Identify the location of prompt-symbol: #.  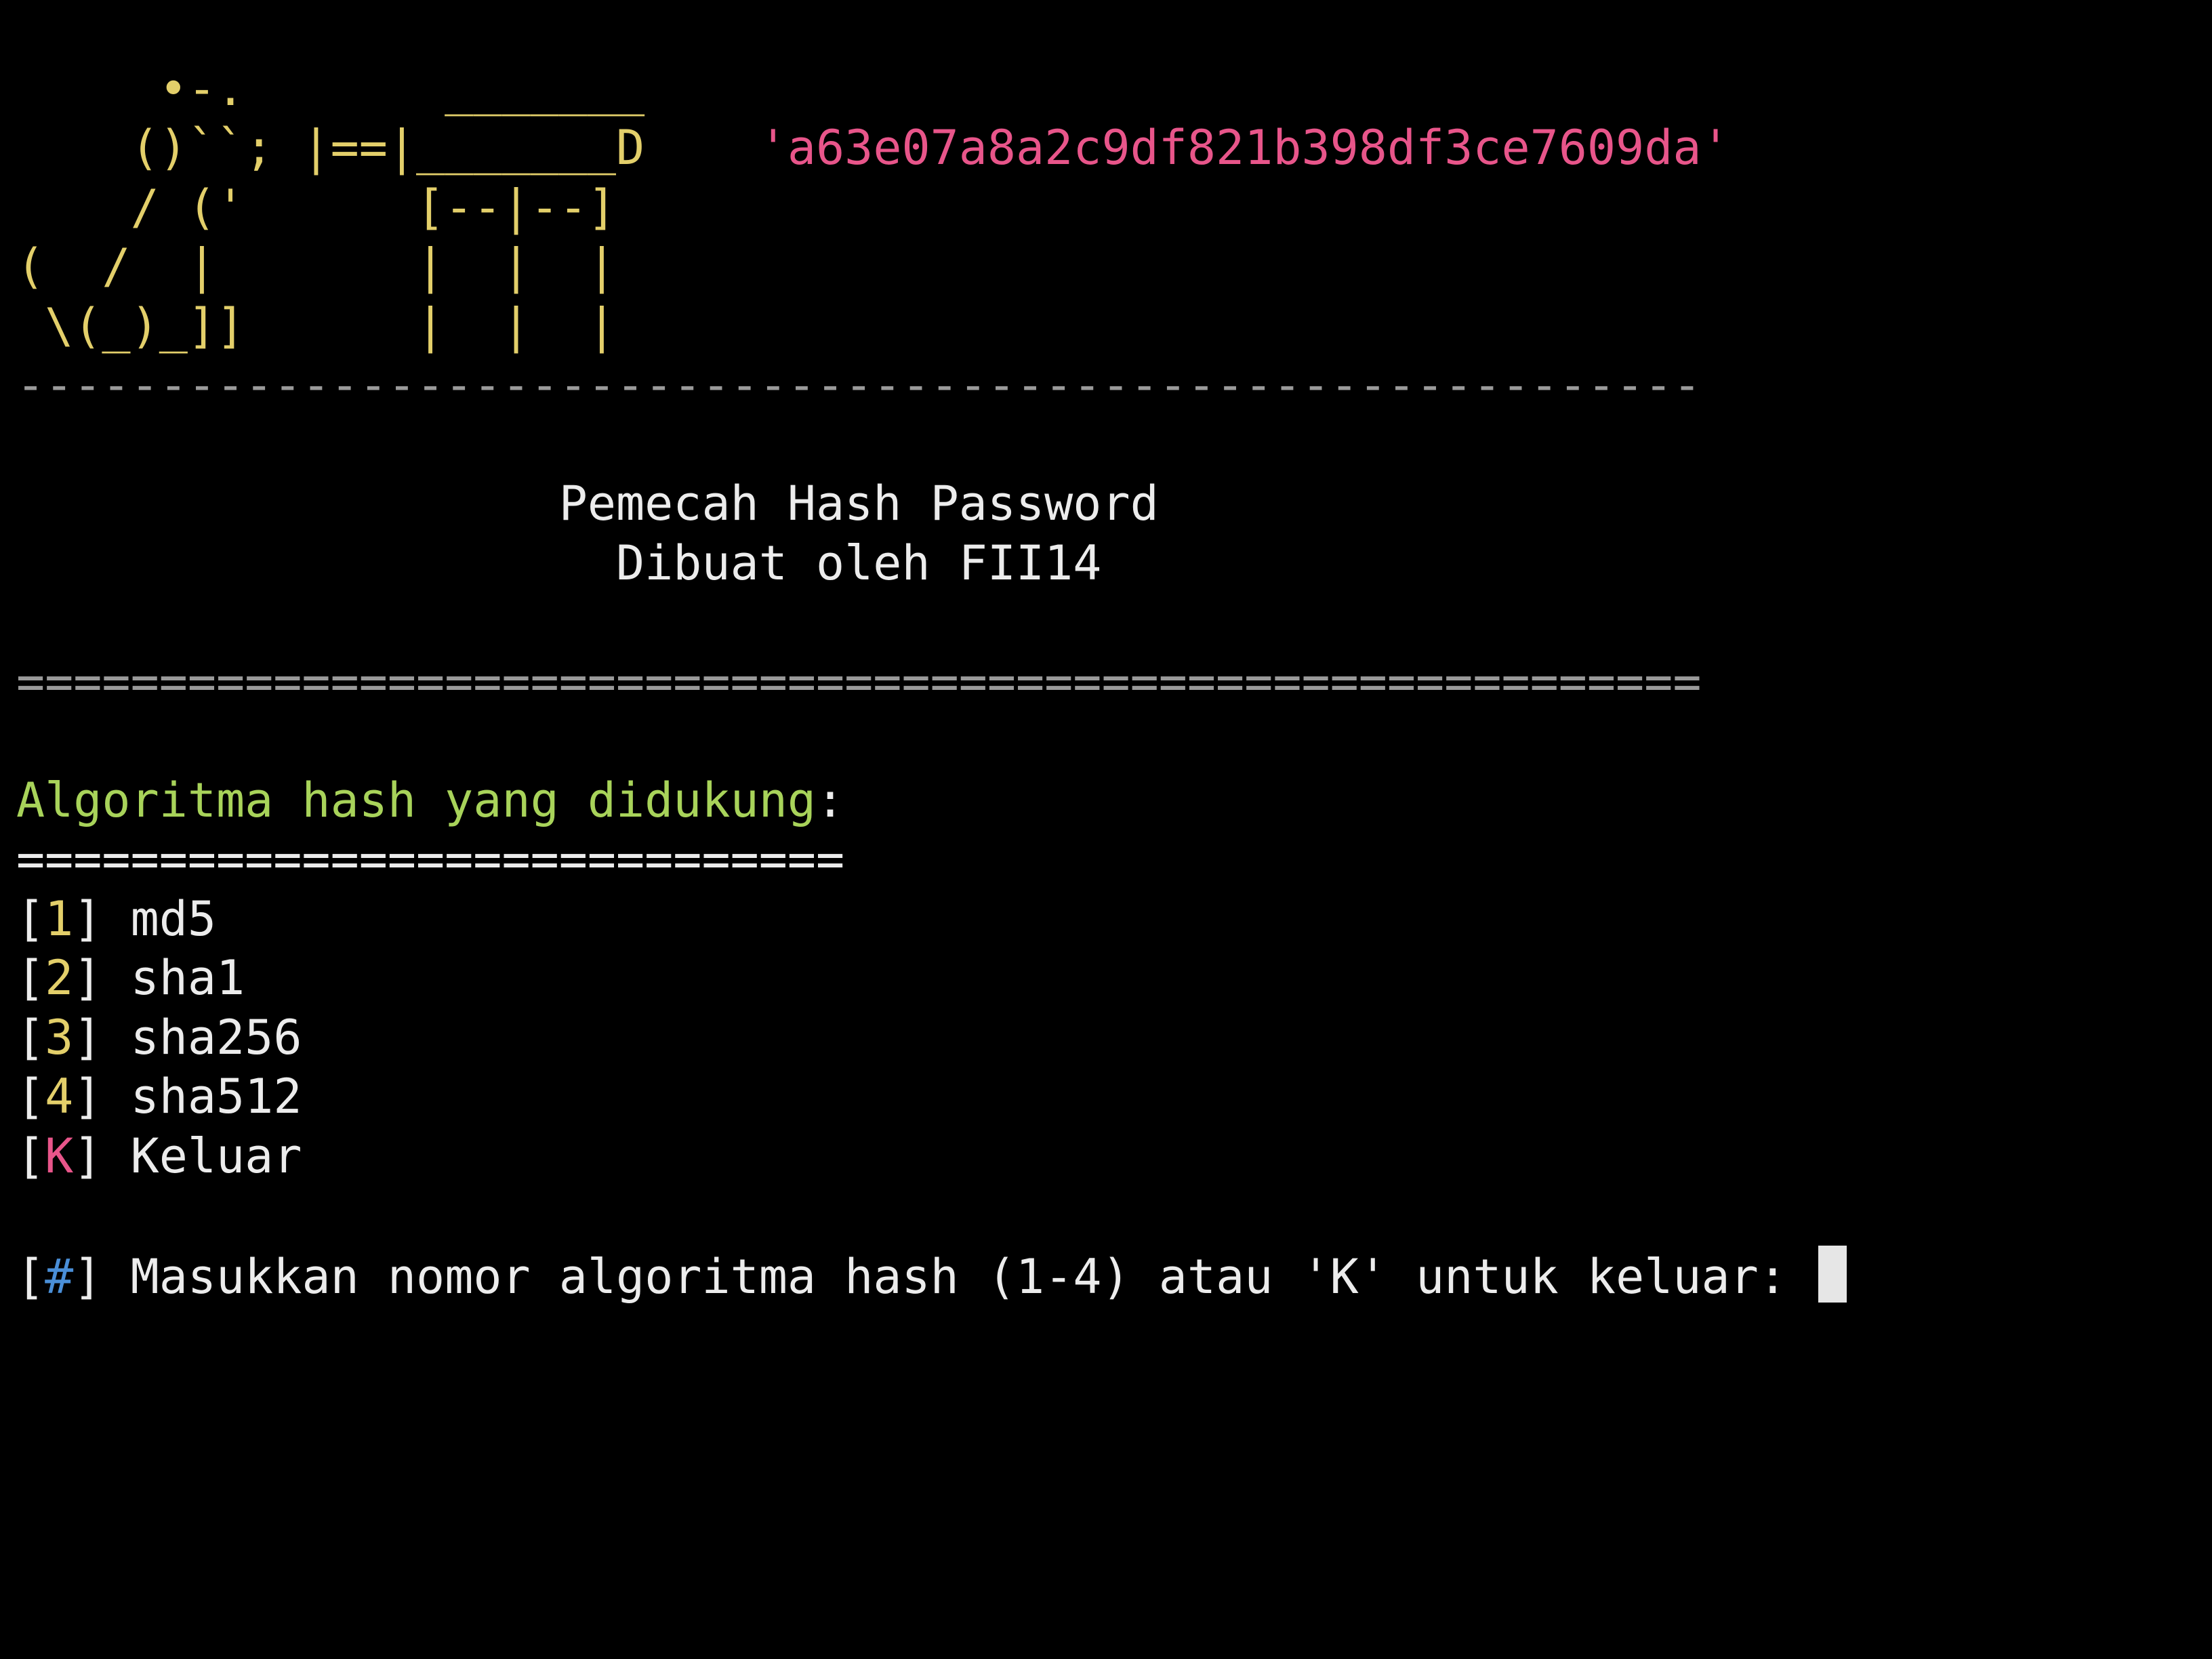
(59, 1276).